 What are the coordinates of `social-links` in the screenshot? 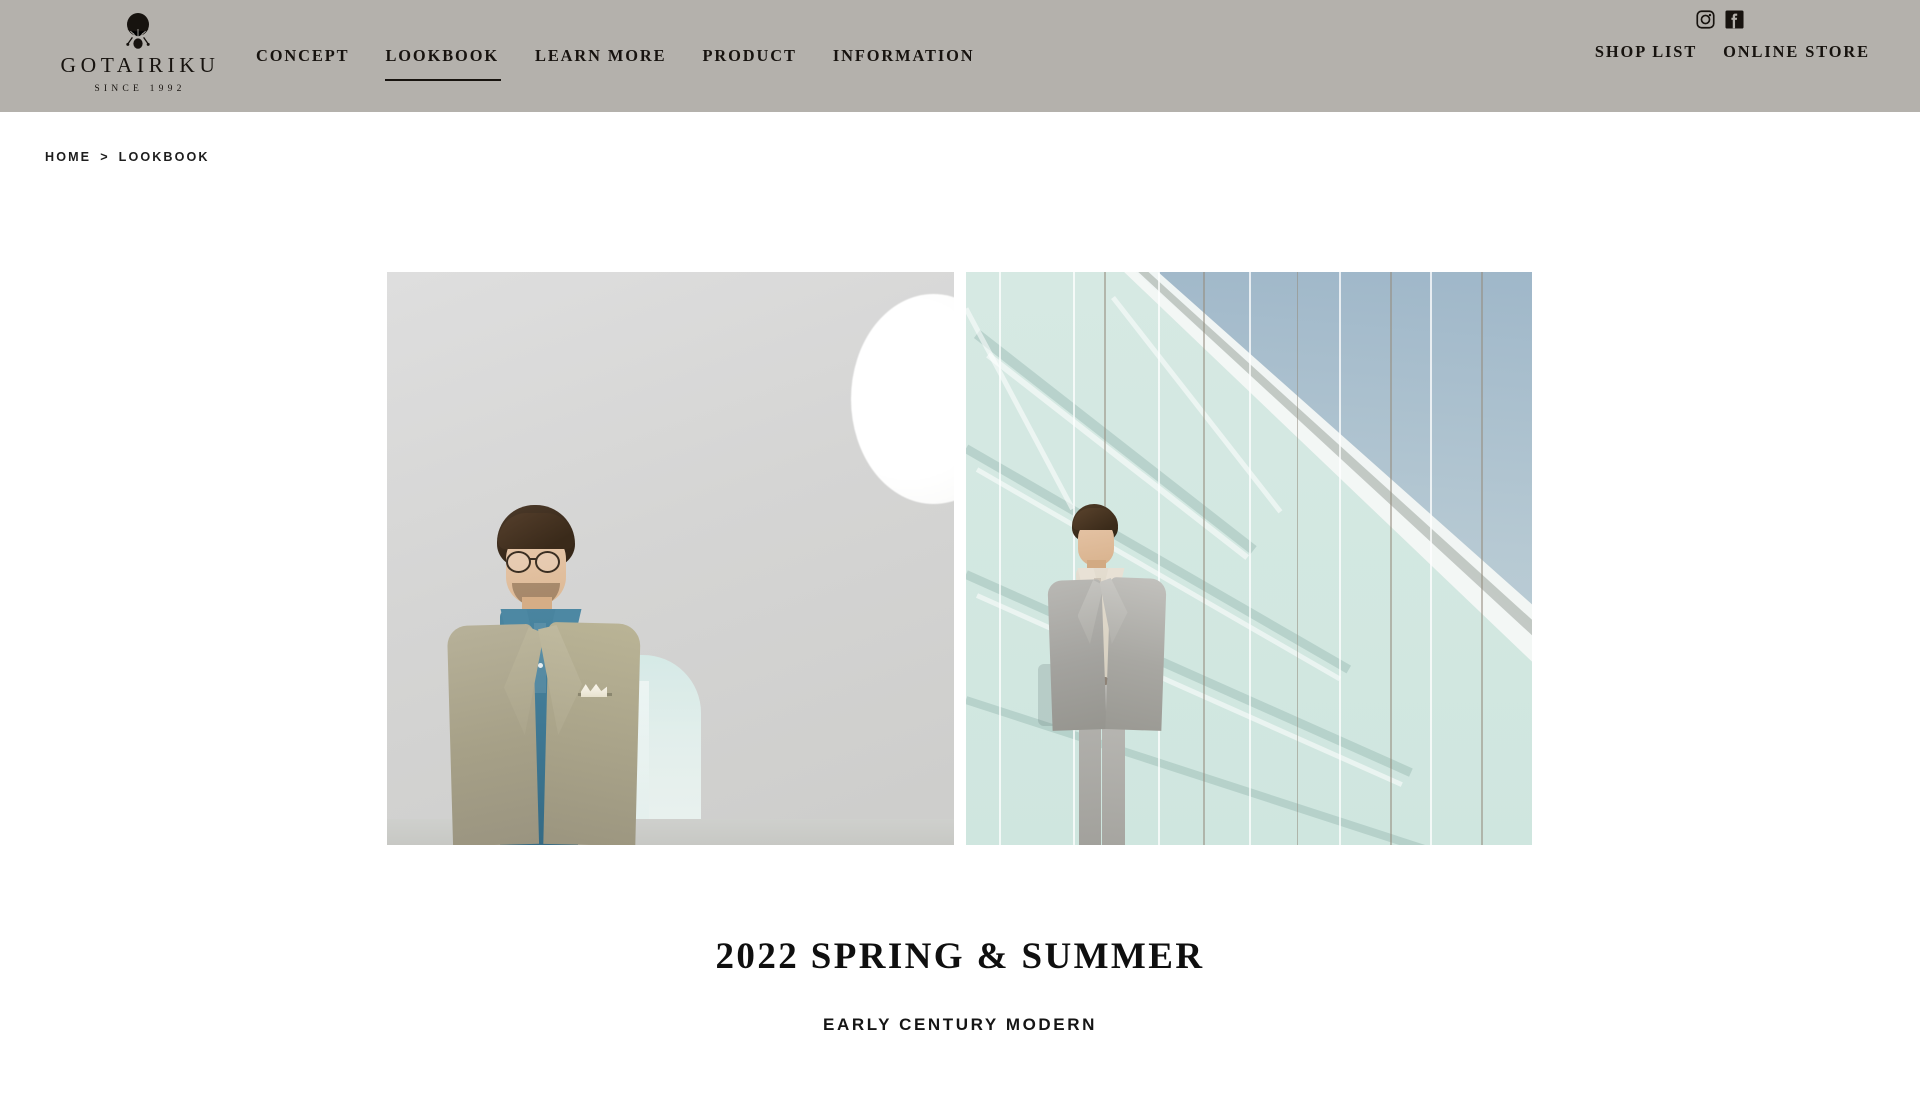 It's located at (1720, 19).